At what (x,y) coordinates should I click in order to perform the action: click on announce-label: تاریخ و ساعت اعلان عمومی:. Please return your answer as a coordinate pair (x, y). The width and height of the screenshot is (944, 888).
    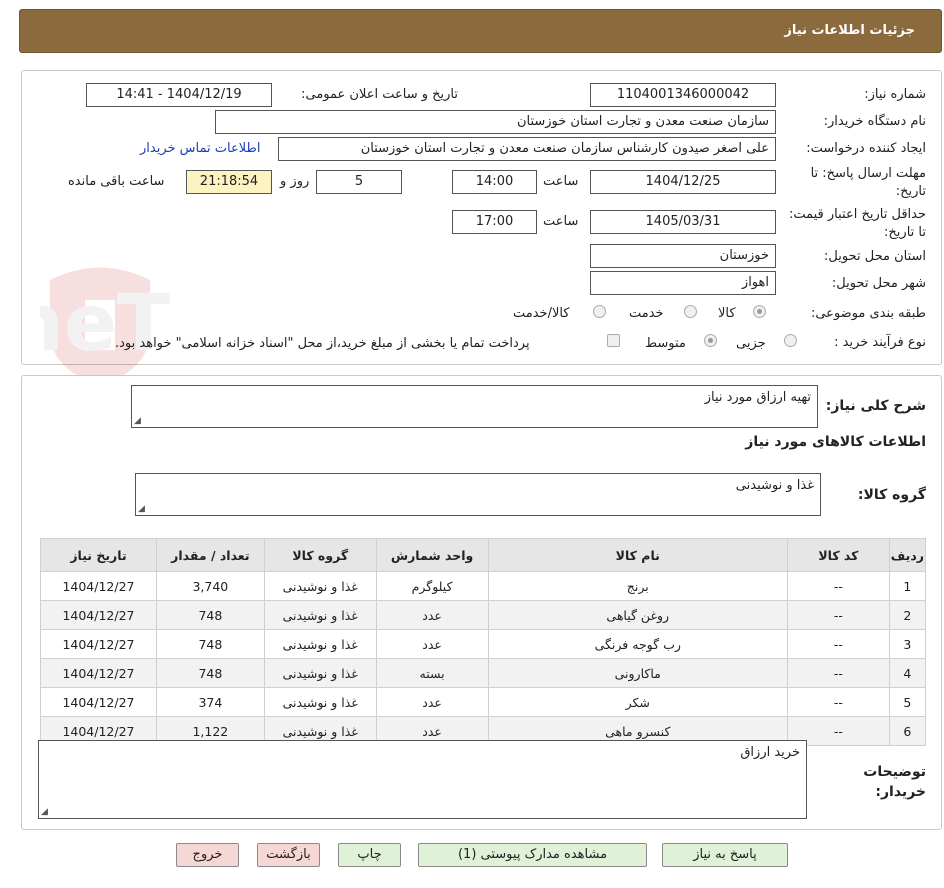
    Looking at the image, I should click on (379, 94).